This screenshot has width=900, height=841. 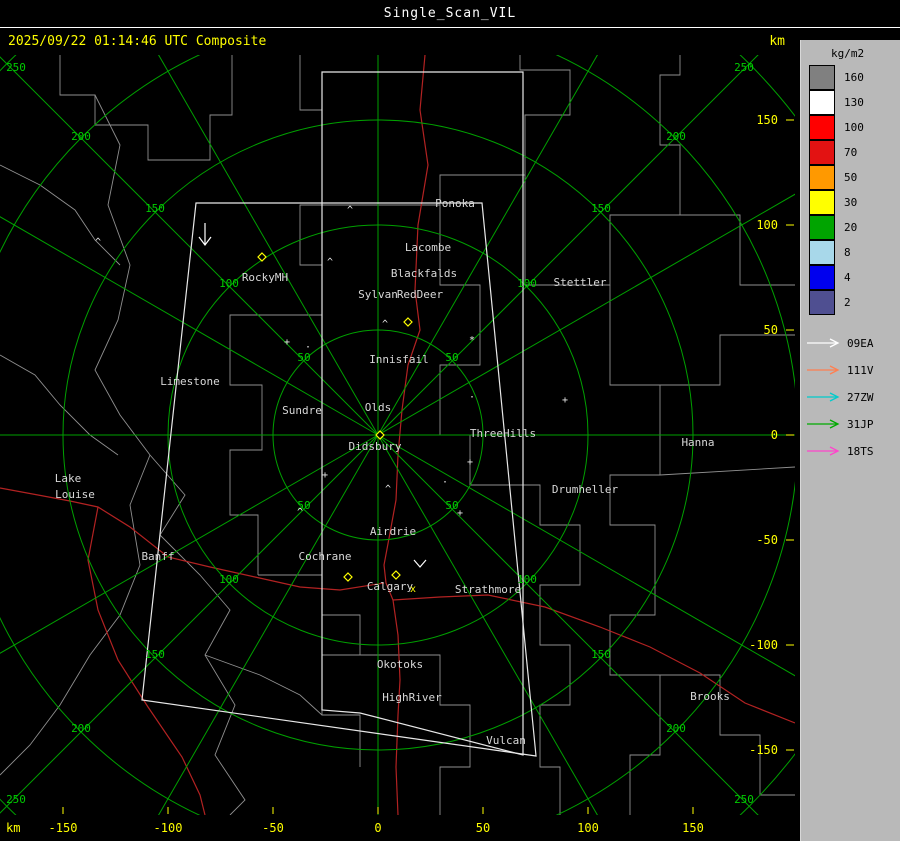 I want to click on city-label-drumheller: Drumheller, so click(x=585, y=489).